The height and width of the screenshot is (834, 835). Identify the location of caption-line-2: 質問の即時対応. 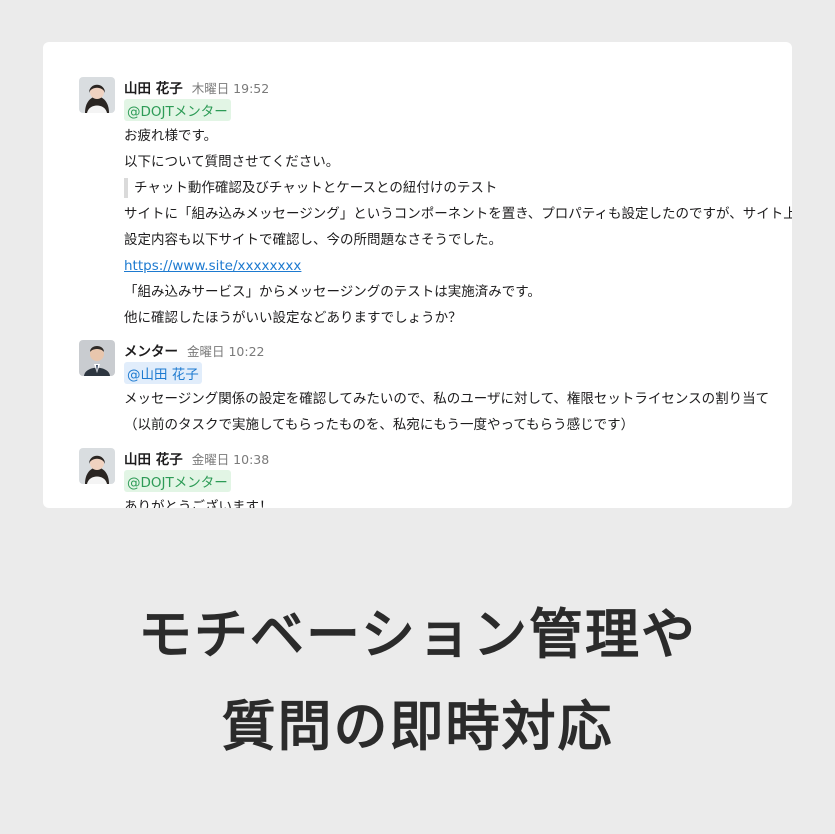
(417, 726).